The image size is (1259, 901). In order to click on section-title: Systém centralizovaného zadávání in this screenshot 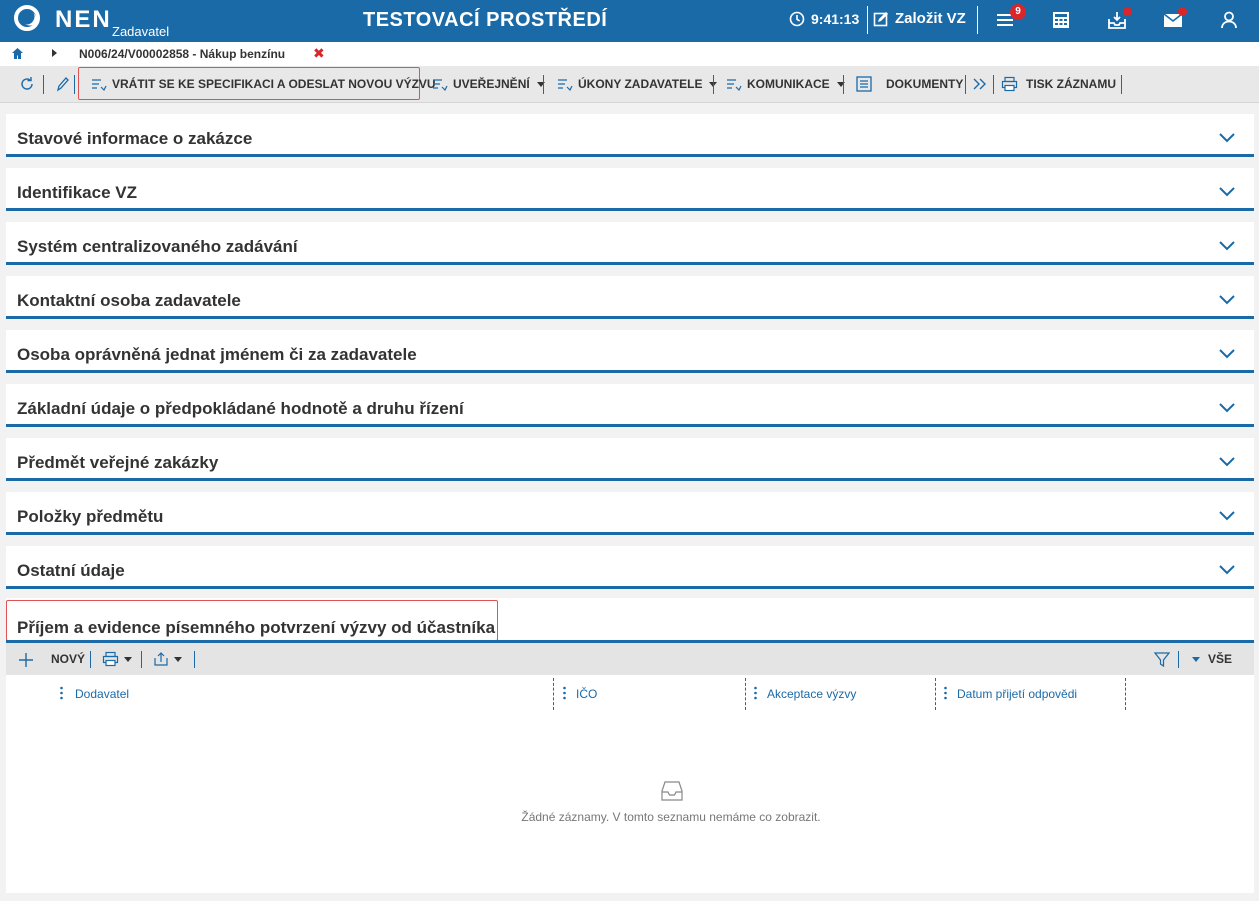, I will do `click(157, 246)`.